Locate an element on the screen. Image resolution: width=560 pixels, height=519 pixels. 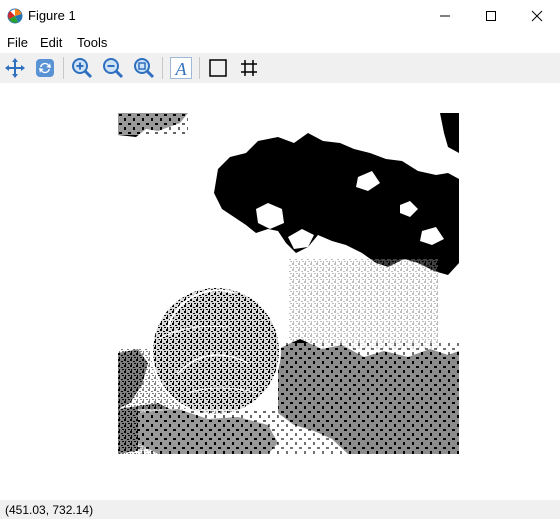
zoom-out-button is located at coordinates (113, 68).